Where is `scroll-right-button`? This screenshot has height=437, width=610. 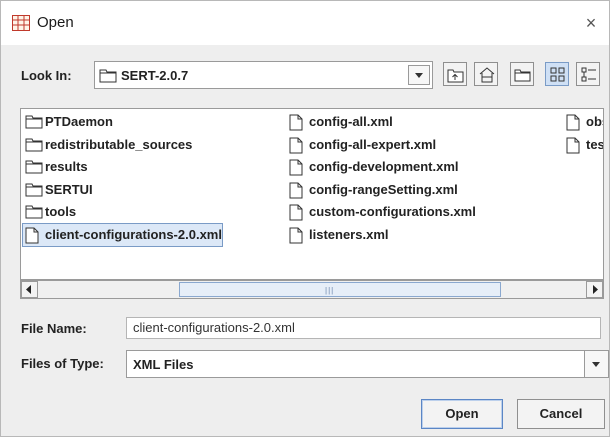 scroll-right-button is located at coordinates (594, 289).